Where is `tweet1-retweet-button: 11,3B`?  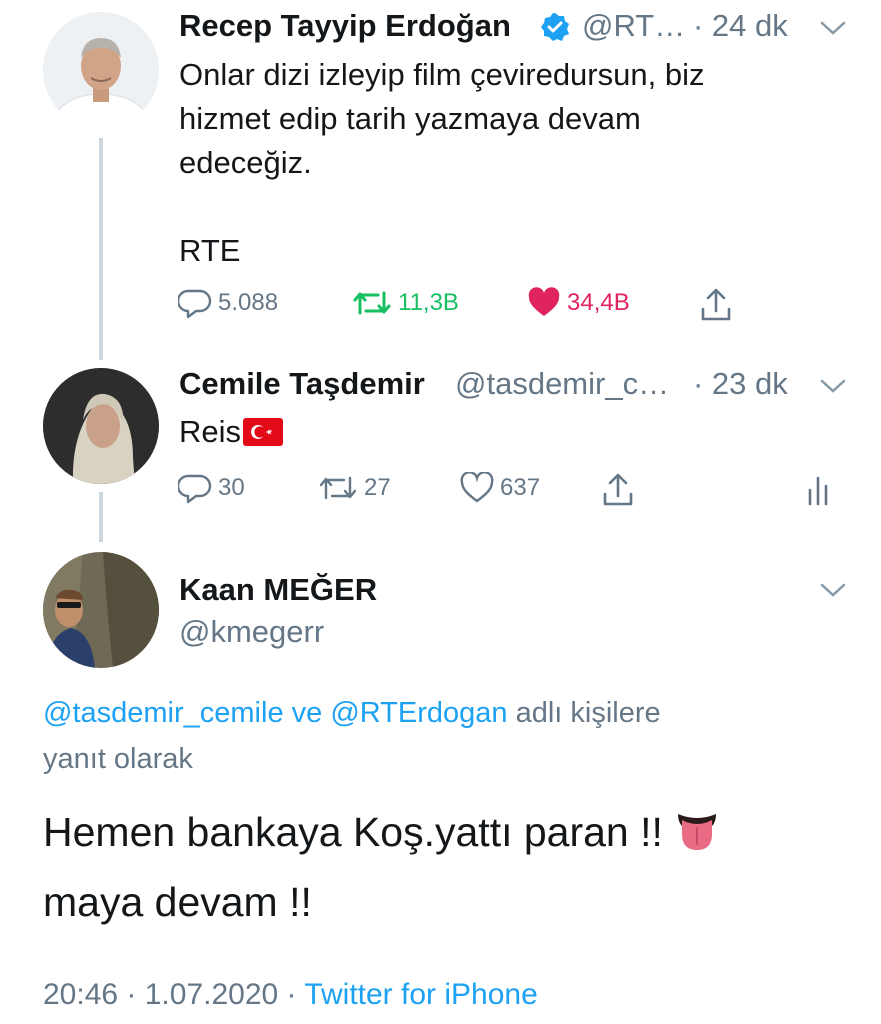
tweet1-retweet-button: 11,3B is located at coordinates (405, 303).